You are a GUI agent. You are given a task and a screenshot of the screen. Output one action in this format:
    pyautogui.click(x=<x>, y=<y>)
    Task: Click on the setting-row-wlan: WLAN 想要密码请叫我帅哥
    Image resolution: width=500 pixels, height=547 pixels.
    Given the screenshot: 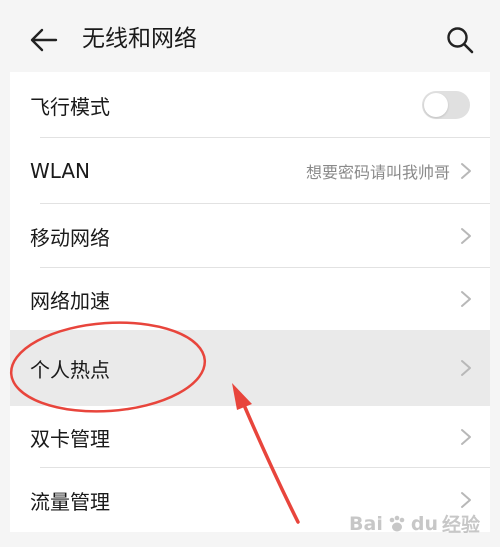 What is the action you would take?
    pyautogui.click(x=250, y=171)
    